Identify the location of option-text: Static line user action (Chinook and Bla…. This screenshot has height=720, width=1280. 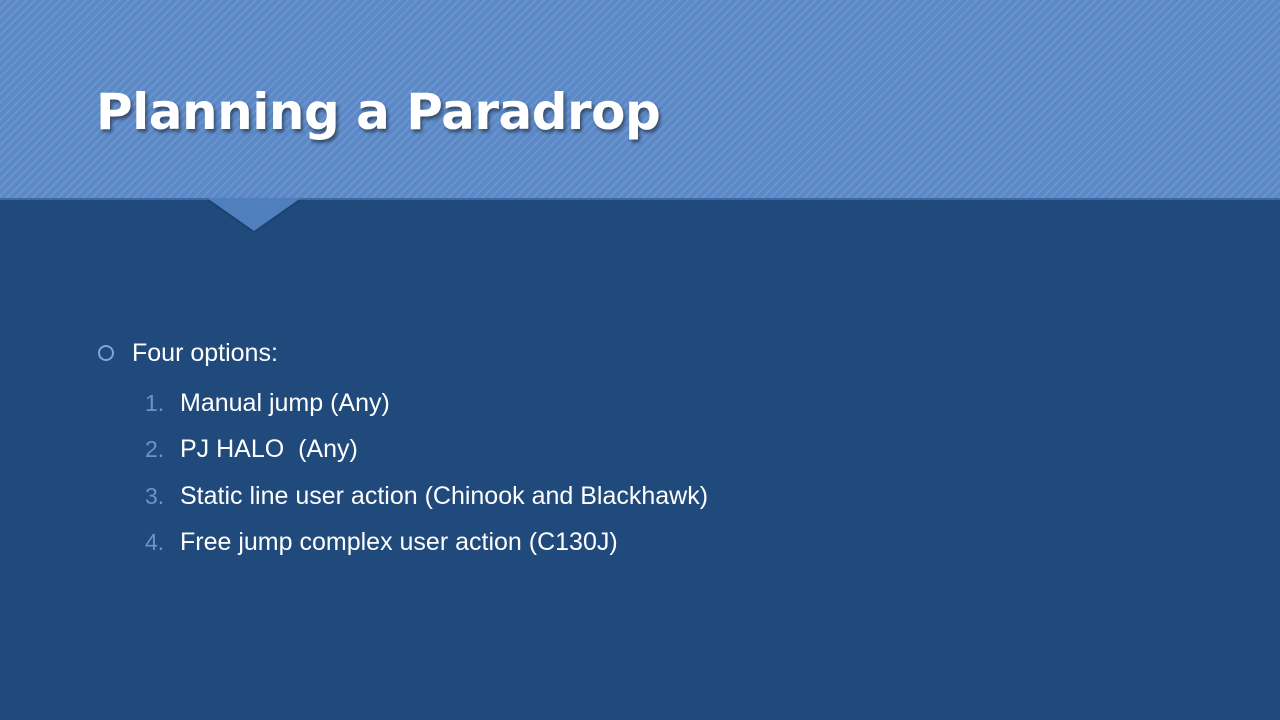
(444, 495).